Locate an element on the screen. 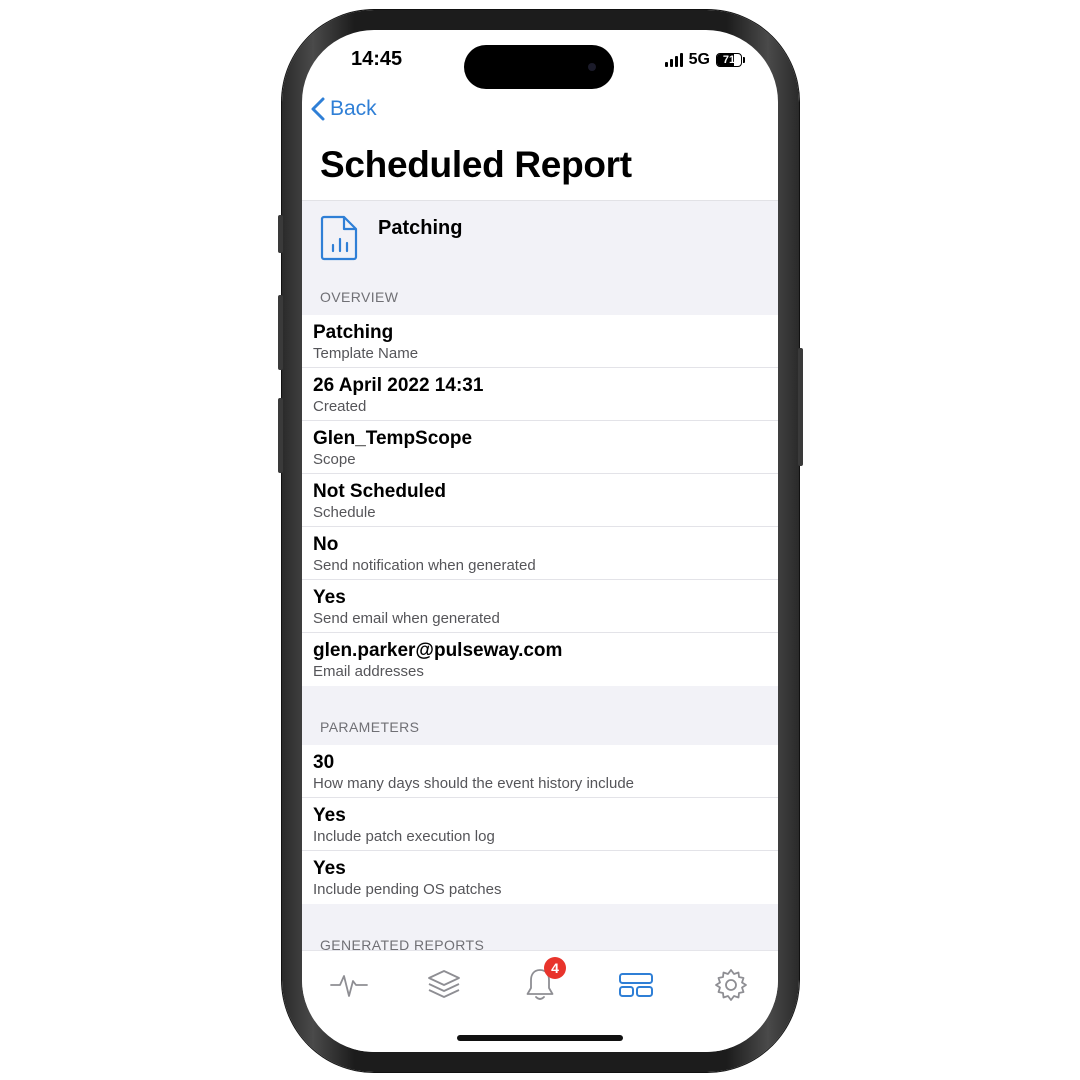  item-value: glen.parker@pulseway.com is located at coordinates (438, 650).